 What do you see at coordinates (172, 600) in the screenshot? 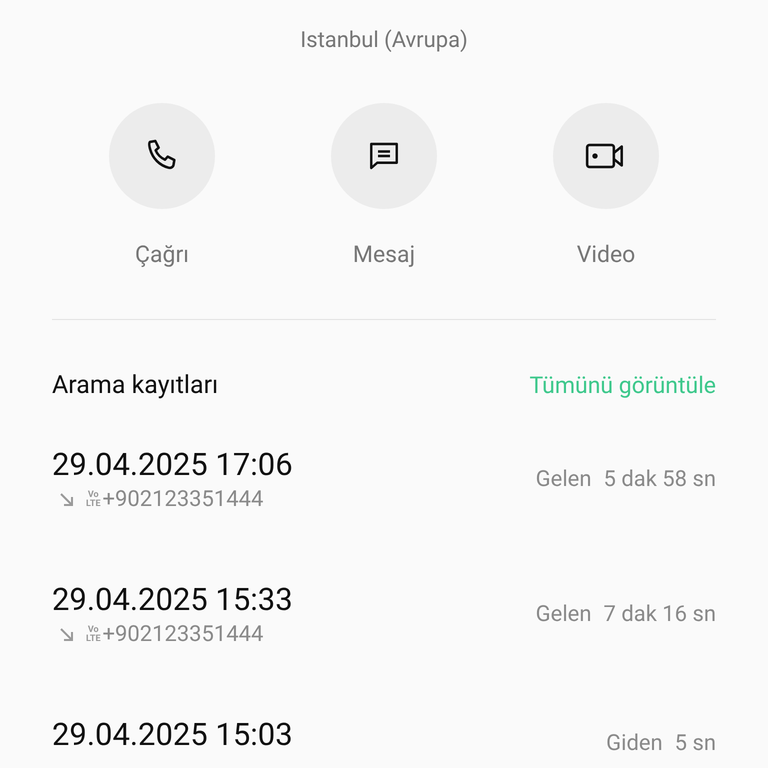
I see `call-datetime: 29.04.2025 15:33` at bounding box center [172, 600].